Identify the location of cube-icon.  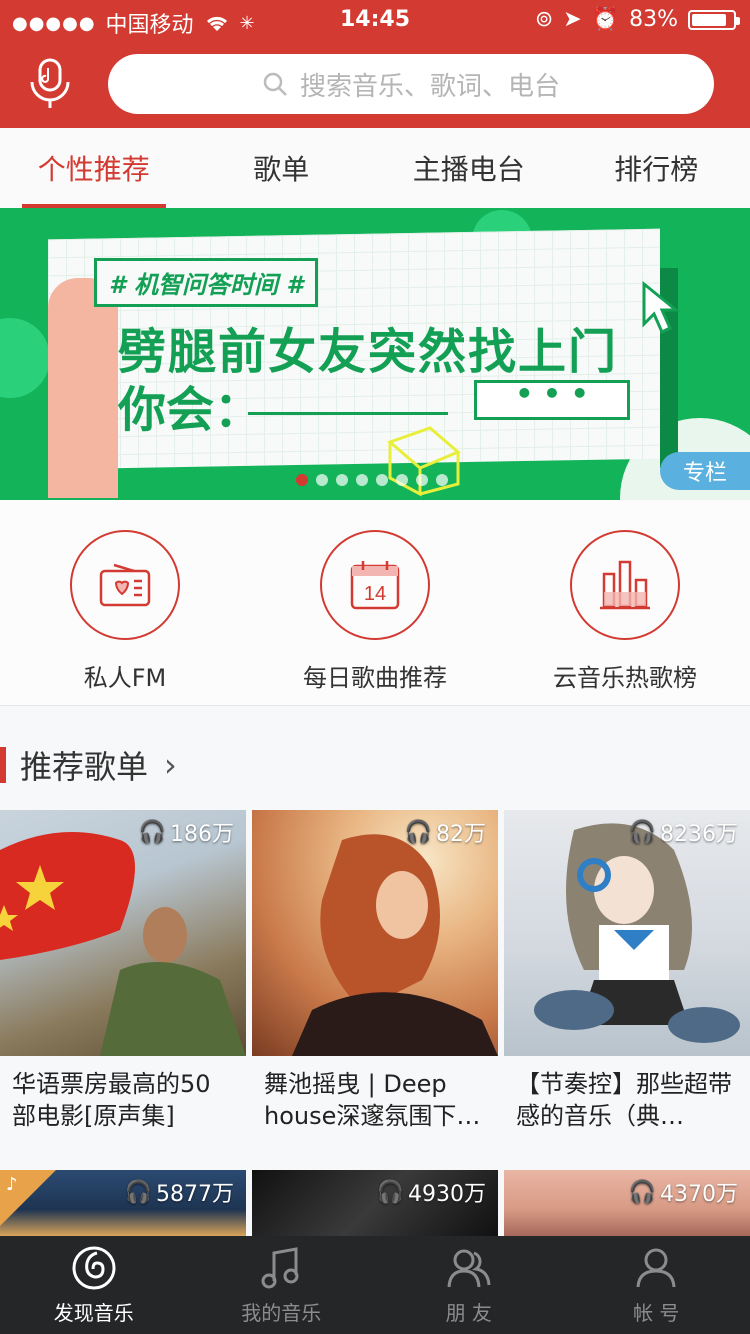
(424, 461).